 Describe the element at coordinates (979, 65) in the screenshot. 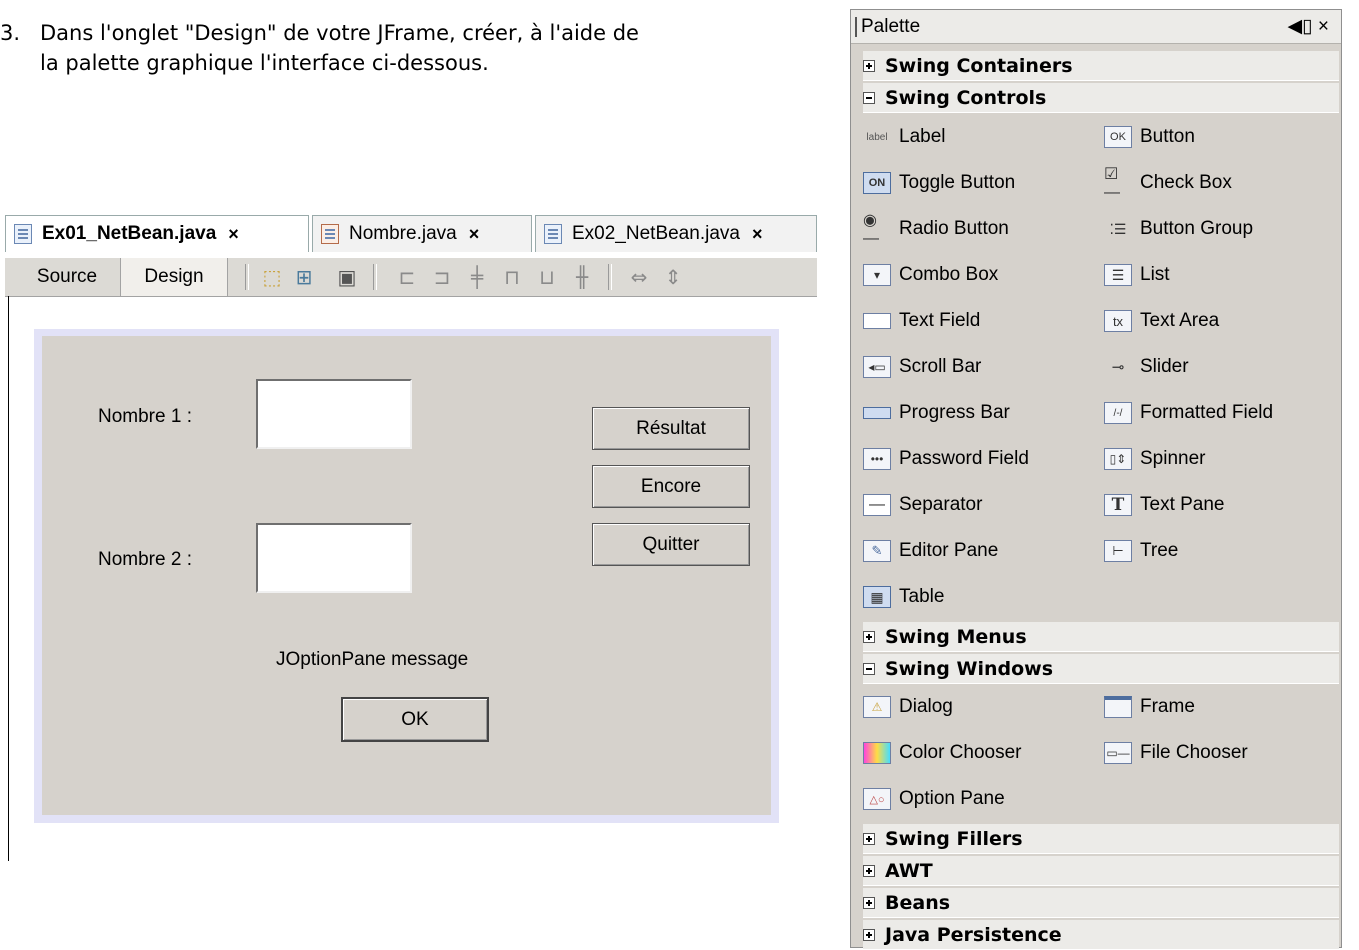

I see `category-label: Swing Containers` at that location.